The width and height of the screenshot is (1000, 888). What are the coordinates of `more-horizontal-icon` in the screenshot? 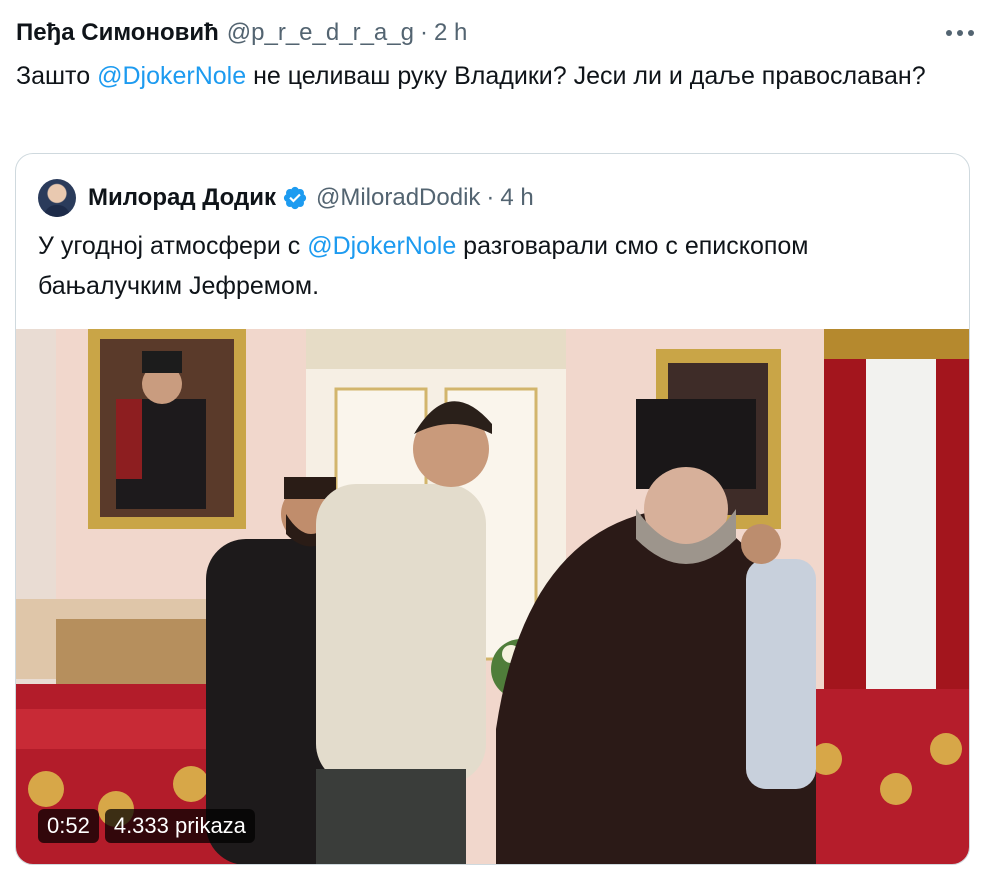 It's located at (949, 33).